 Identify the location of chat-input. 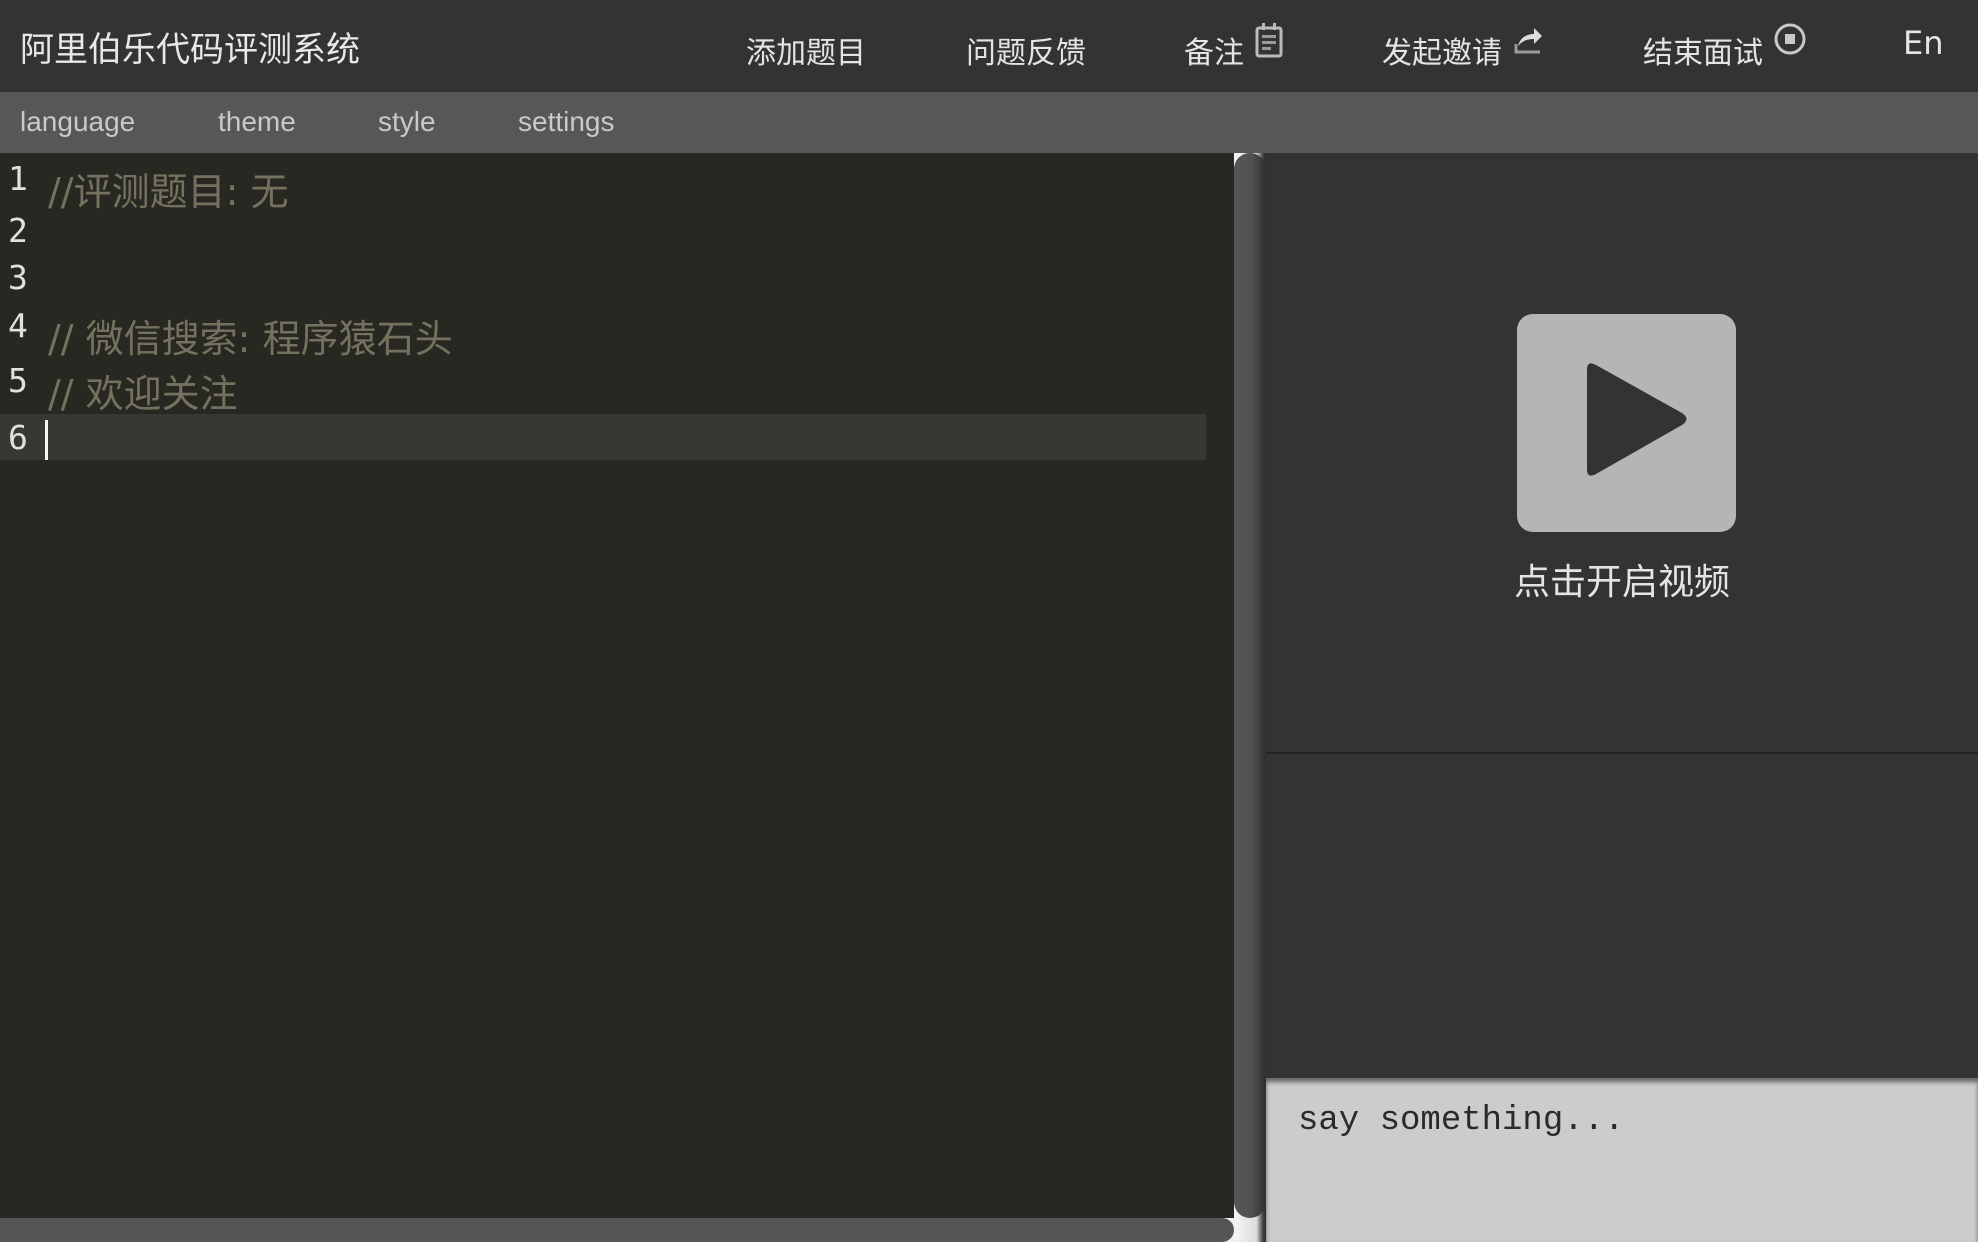
(1622, 1160).